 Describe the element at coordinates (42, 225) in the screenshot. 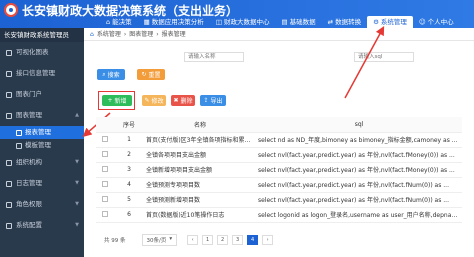

I see `sidebar-item-config: 系统配置 ▼` at that location.